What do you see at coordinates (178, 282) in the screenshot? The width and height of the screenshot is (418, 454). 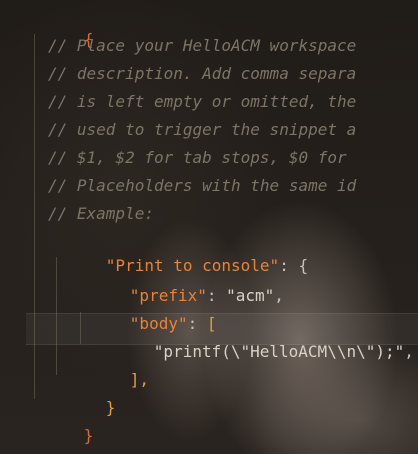 I see `code-line: "prefix": "acm",` at bounding box center [178, 282].